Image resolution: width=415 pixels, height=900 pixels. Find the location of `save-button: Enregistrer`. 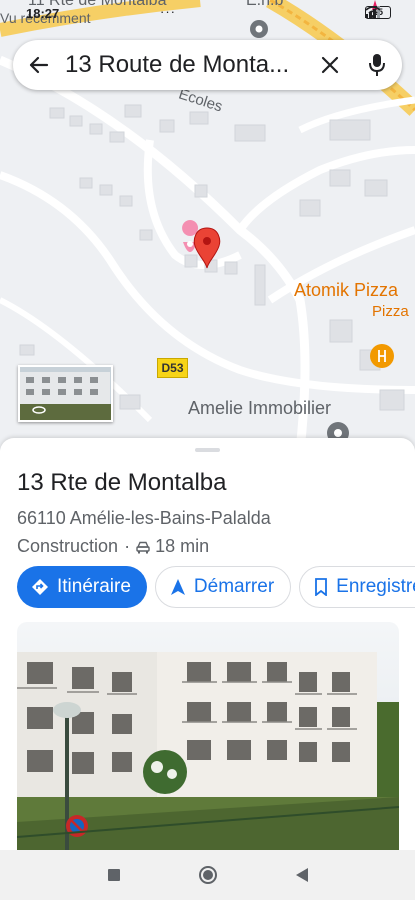

save-button: Enregistrer is located at coordinates (357, 587).